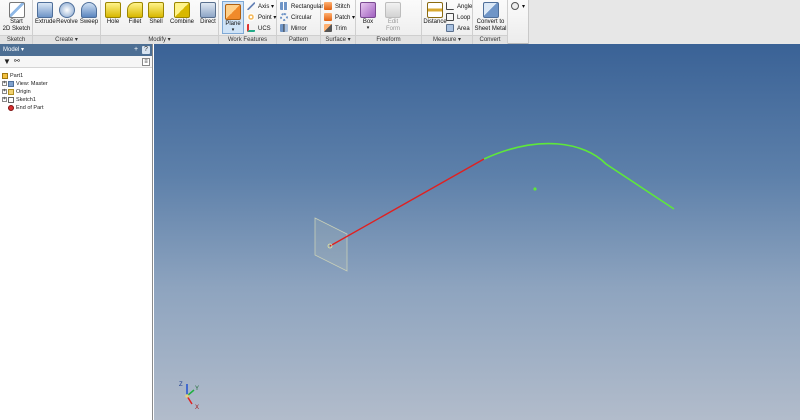  What do you see at coordinates (233, 30) in the screenshot?
I see `plane-dropdown-icon: ▾` at bounding box center [233, 30].